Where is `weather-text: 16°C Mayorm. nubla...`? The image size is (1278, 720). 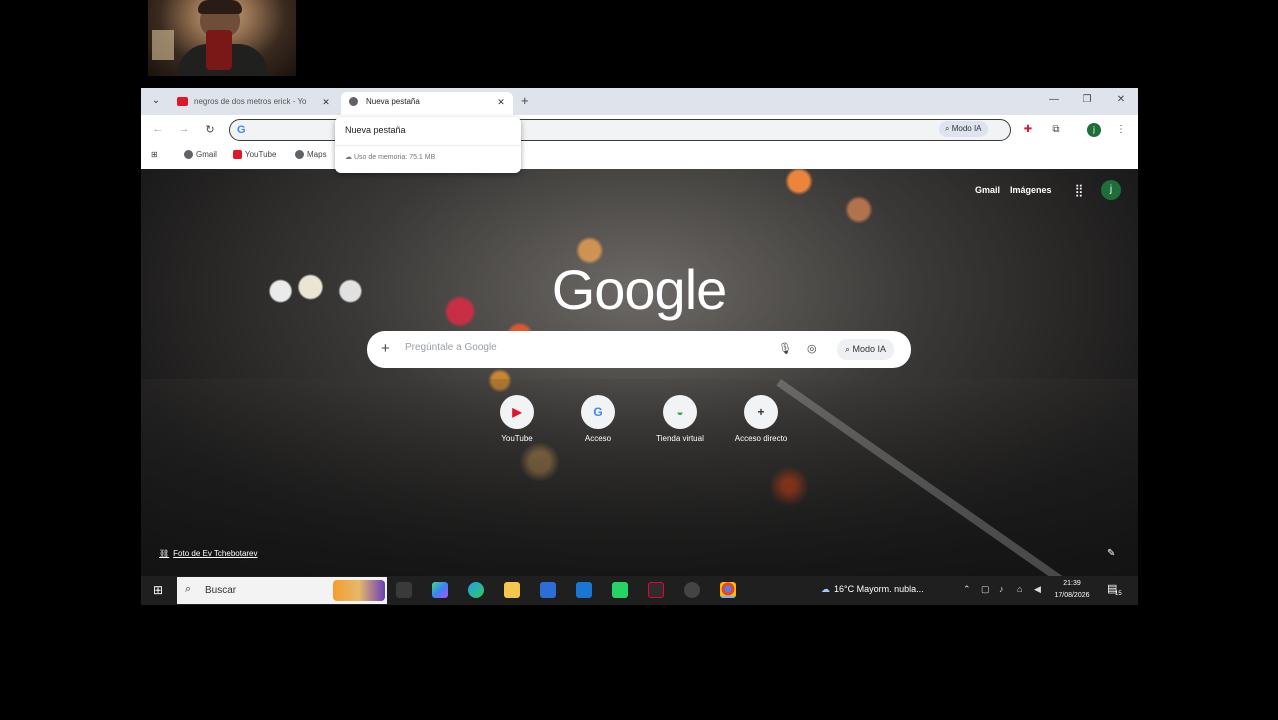
weather-text: 16°C Mayorm. nubla... is located at coordinates (879, 589).